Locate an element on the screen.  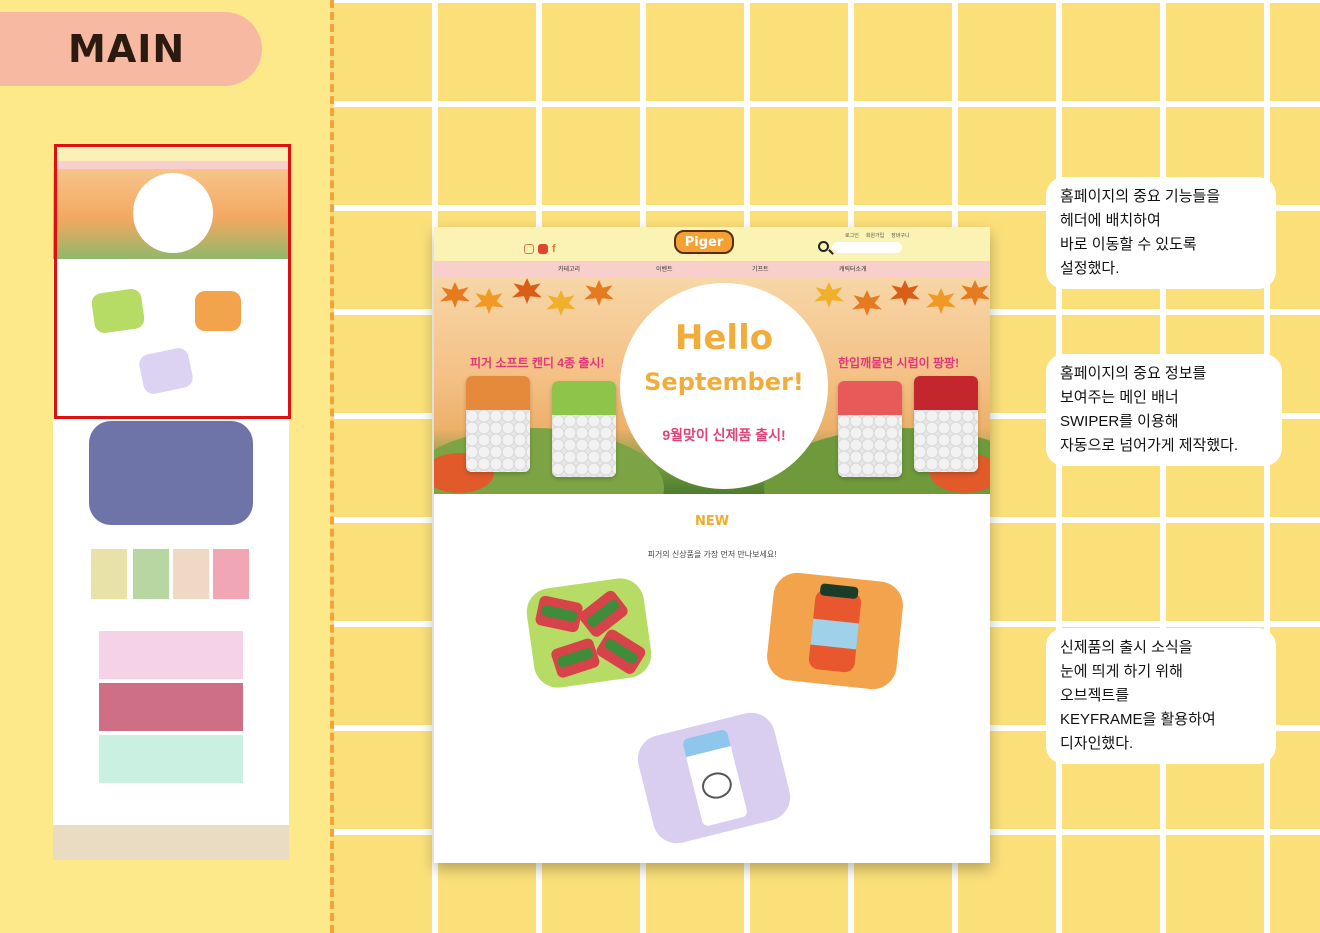
logo-text: Piger is located at coordinates (704, 242).